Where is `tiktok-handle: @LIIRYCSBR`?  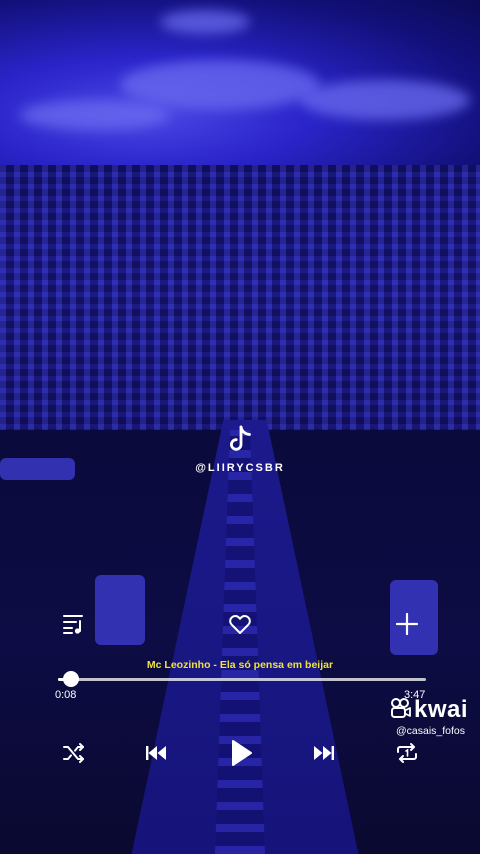 tiktok-handle: @LIIRYCSBR is located at coordinates (240, 468).